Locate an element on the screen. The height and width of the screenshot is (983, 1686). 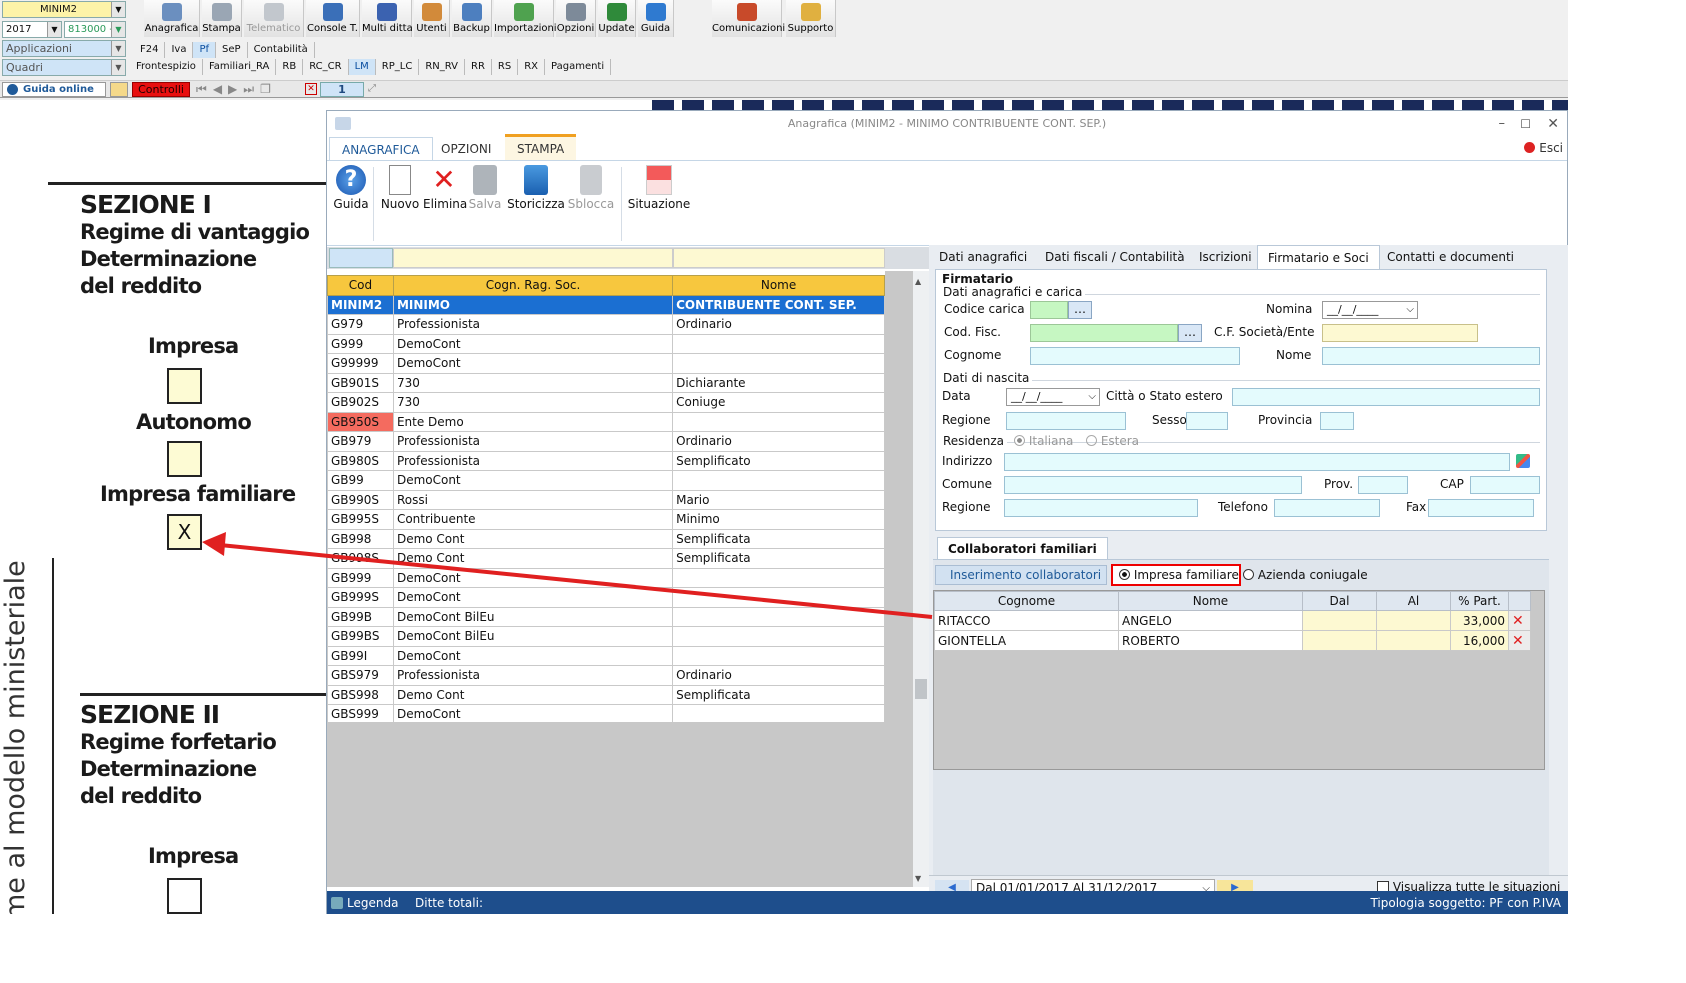
table-row: GB998S Demo Cont Semplificata is located at coordinates (606, 558).